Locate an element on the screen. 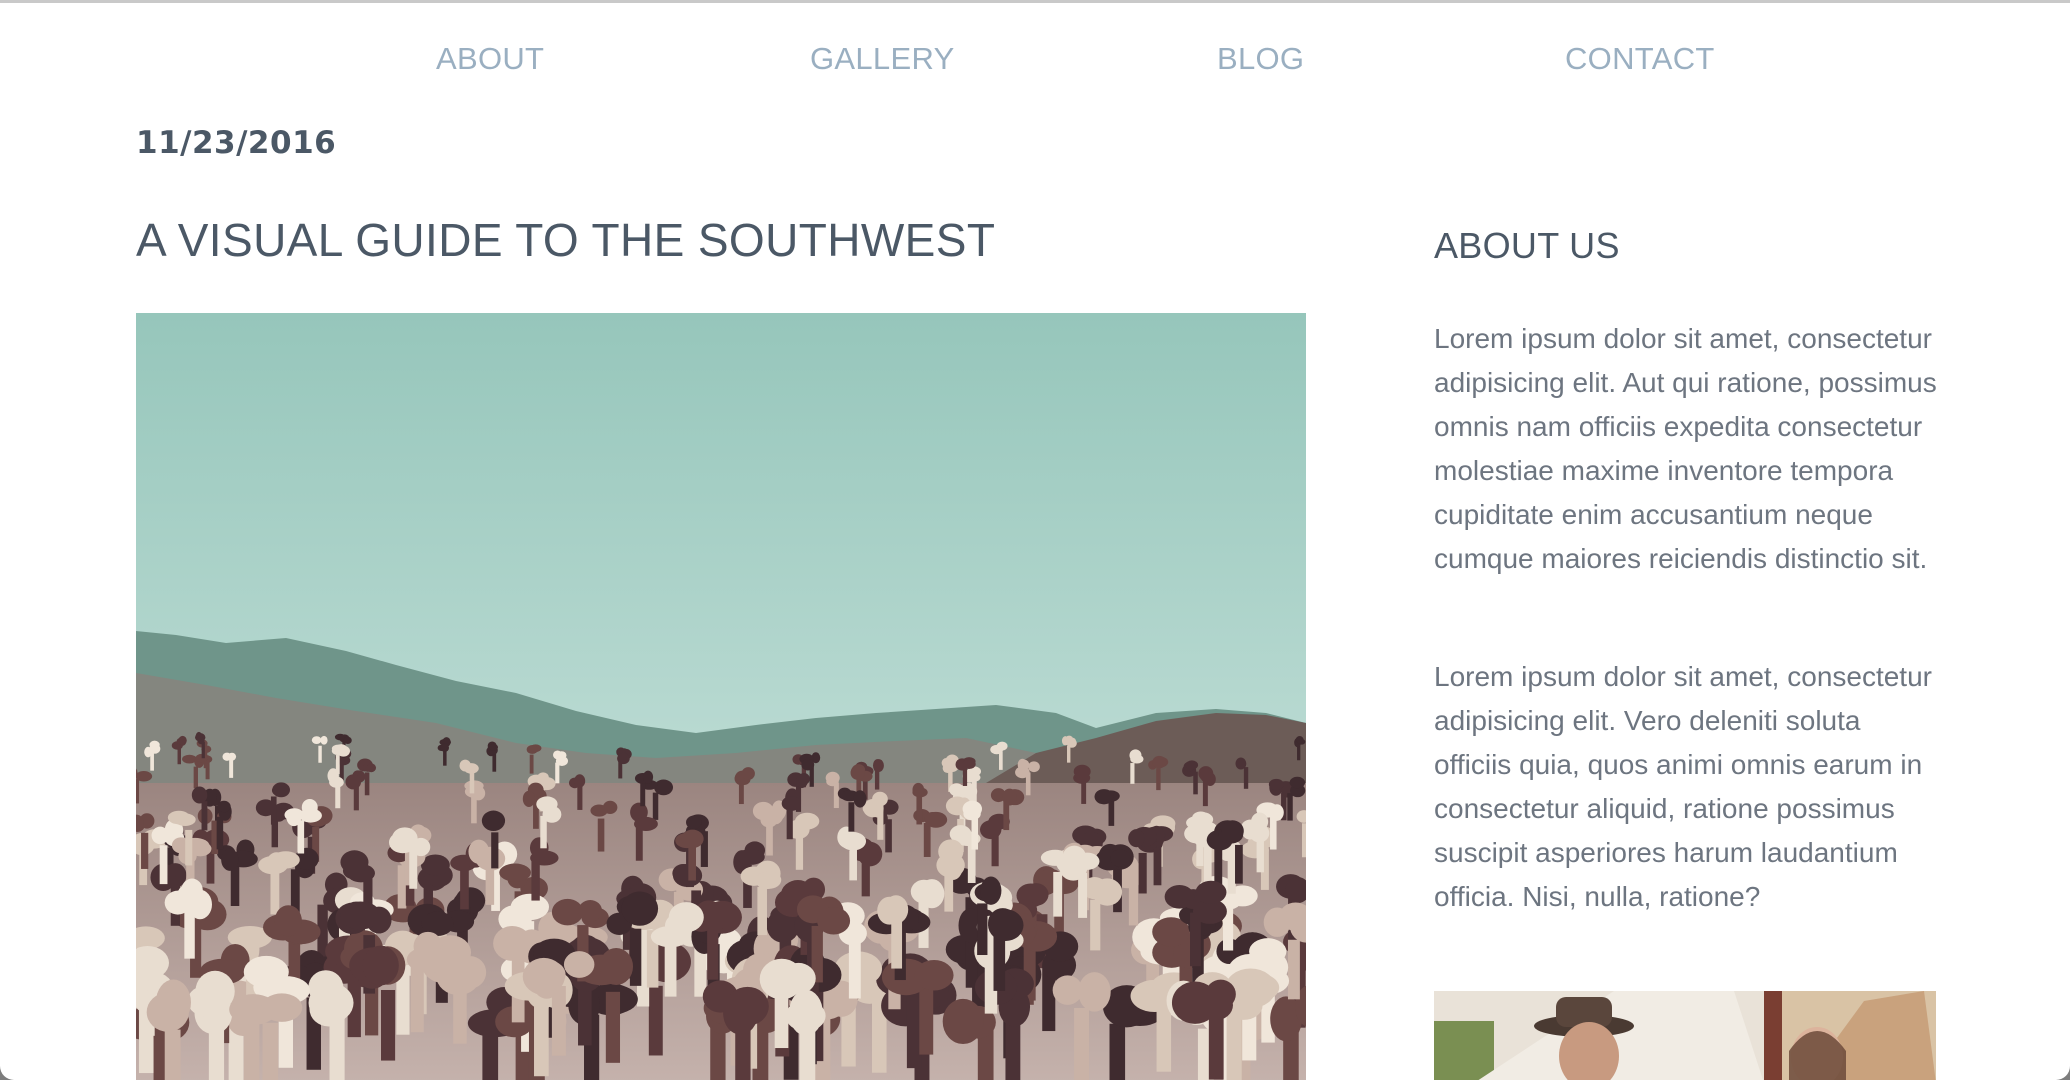 The height and width of the screenshot is (1080, 2070). post-date: 11/23/2016 is located at coordinates (236, 143).